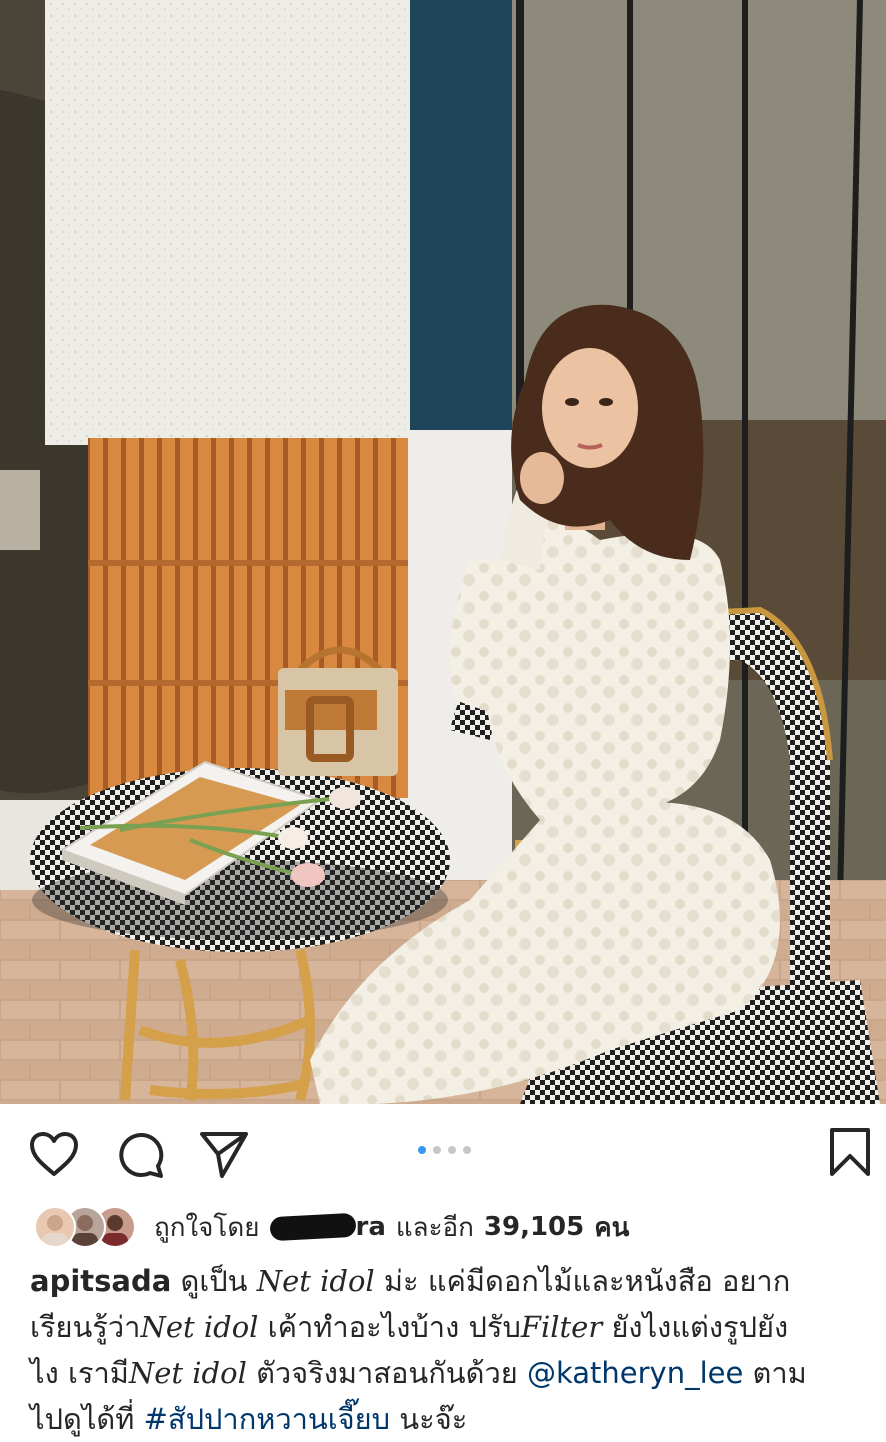  What do you see at coordinates (312, 1227) in the screenshot?
I see `redaction-mark` at bounding box center [312, 1227].